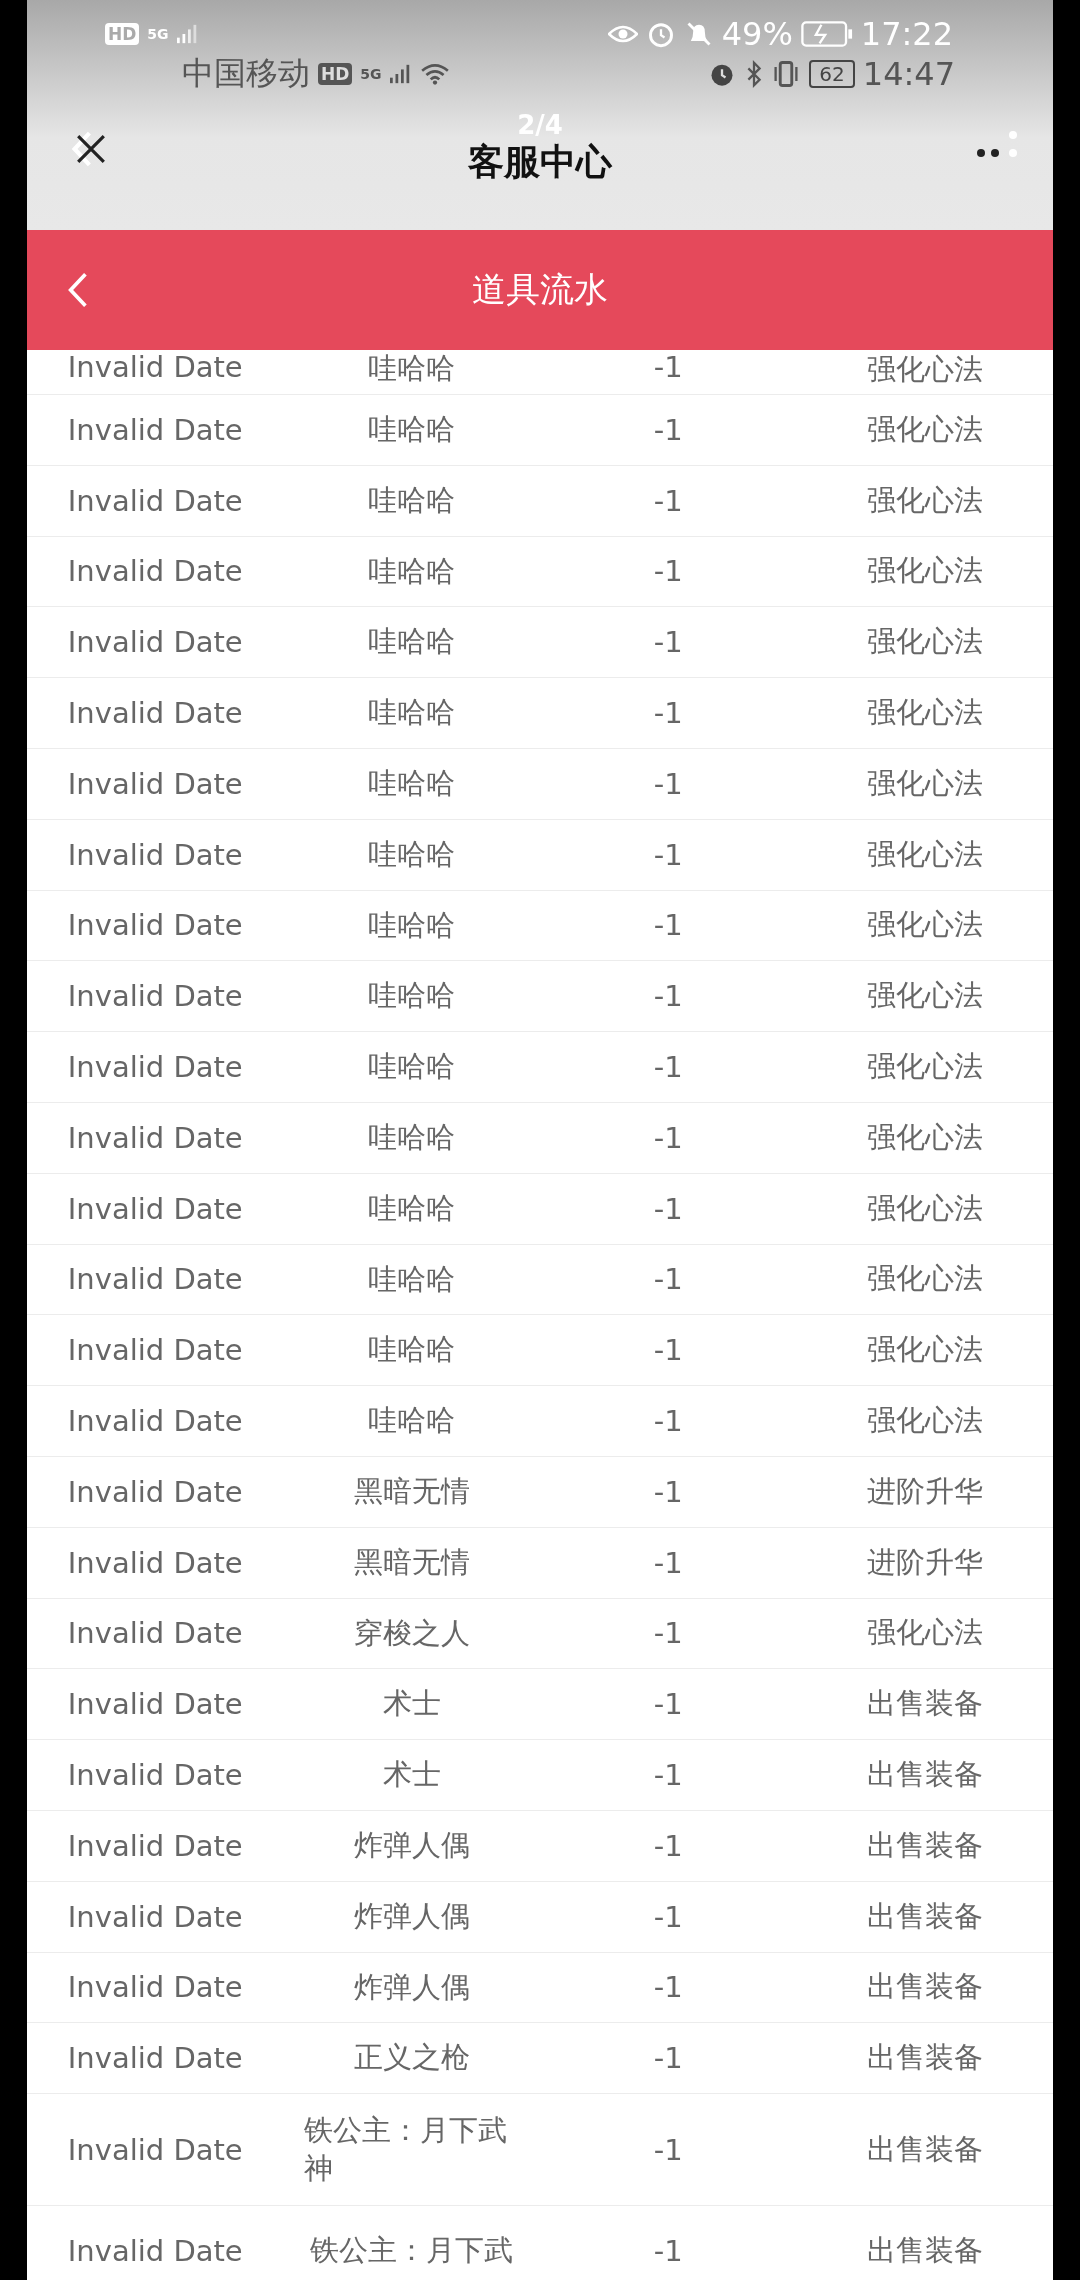  I want to click on bluetooth-icon, so click(754, 74).